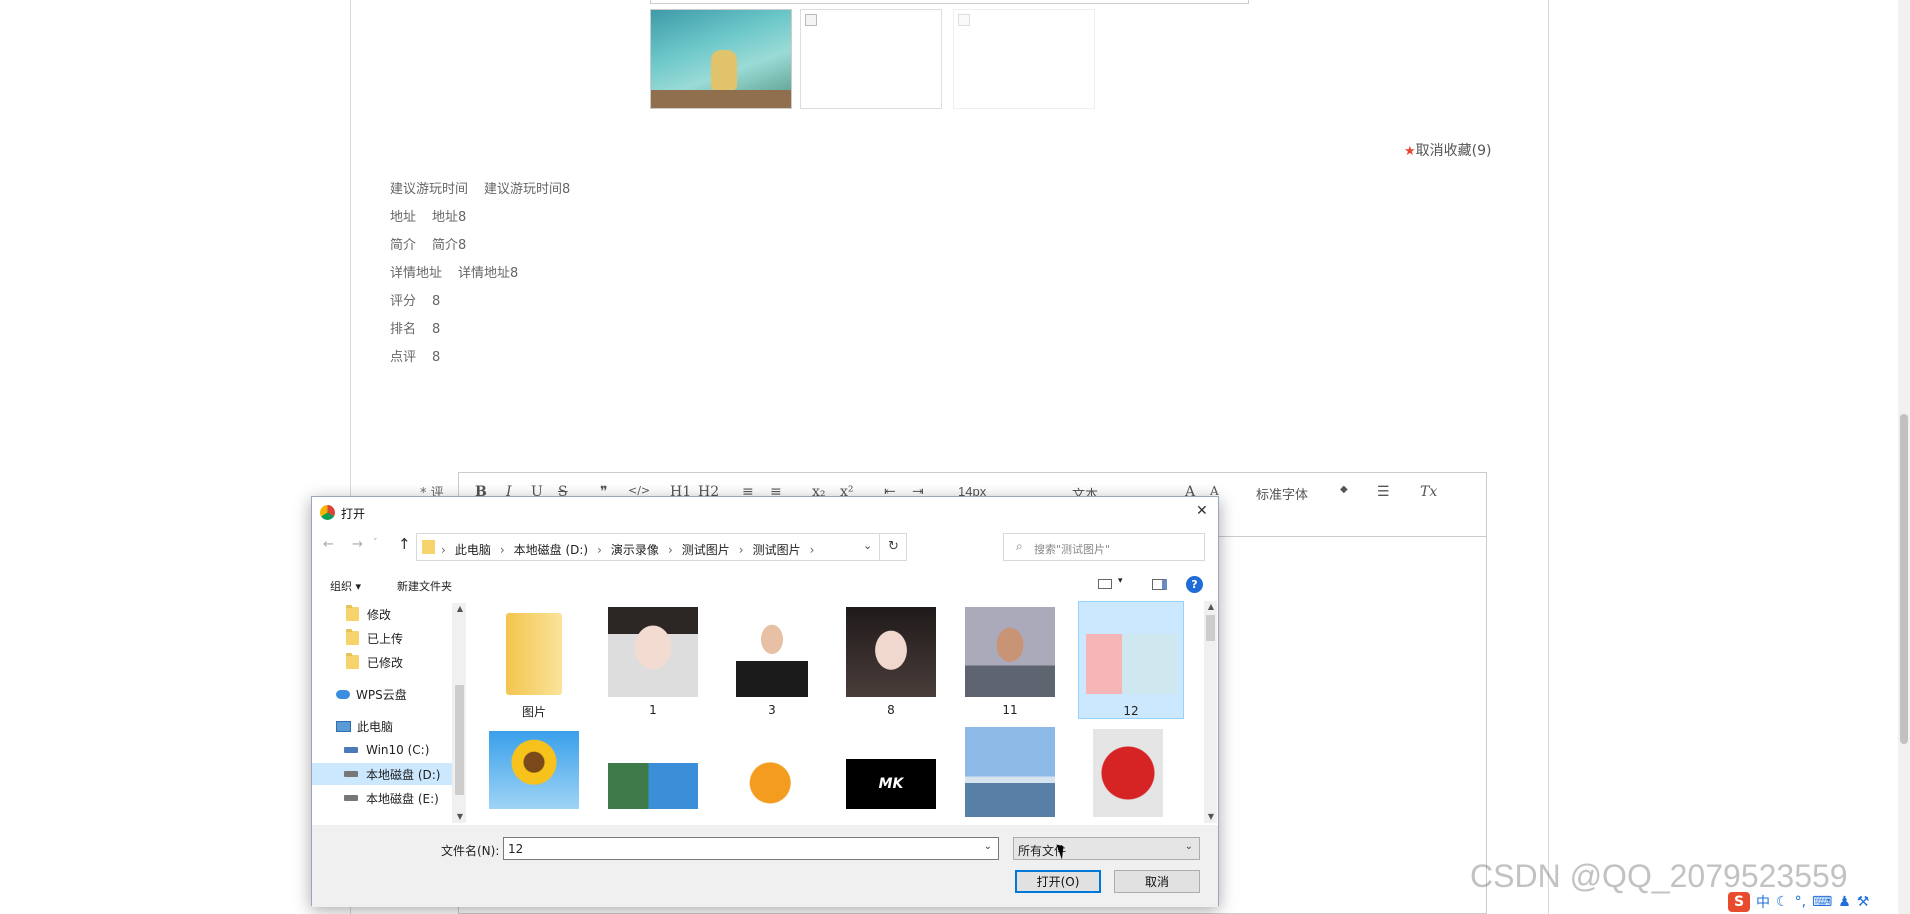 The image size is (1910, 914). Describe the element at coordinates (351, 798) in the screenshot. I see `drive-icon` at that location.